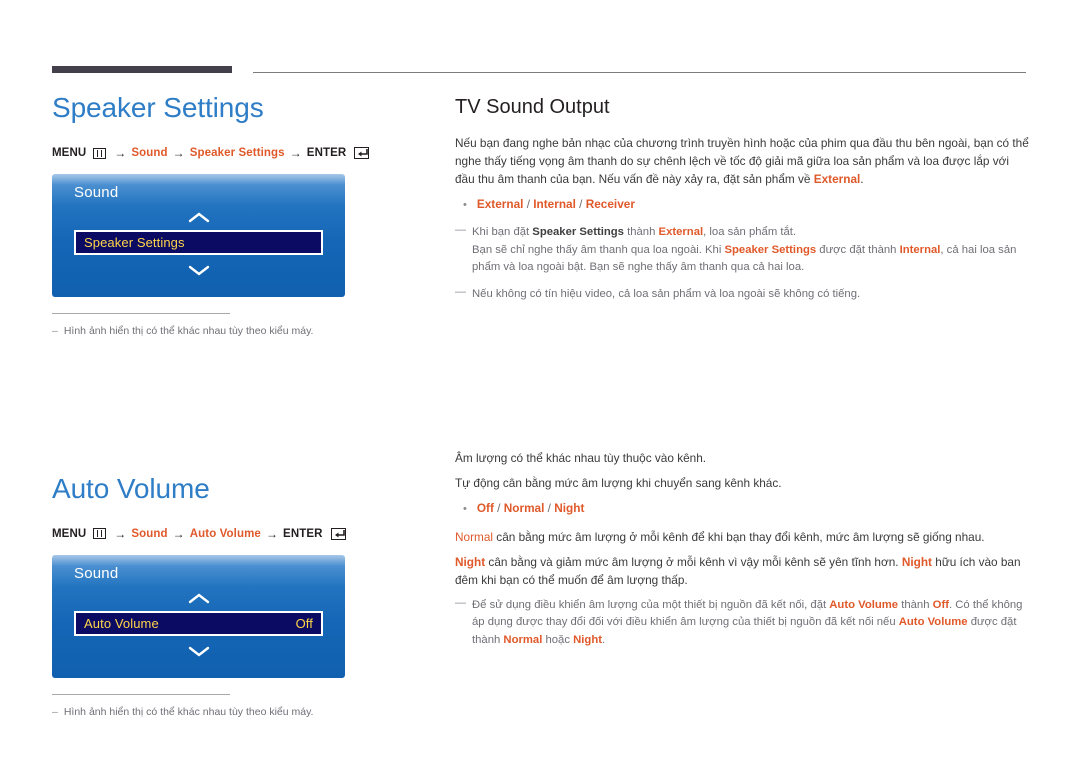 This screenshot has height=763, width=1080. I want to click on menu-icon, so click(100, 534).